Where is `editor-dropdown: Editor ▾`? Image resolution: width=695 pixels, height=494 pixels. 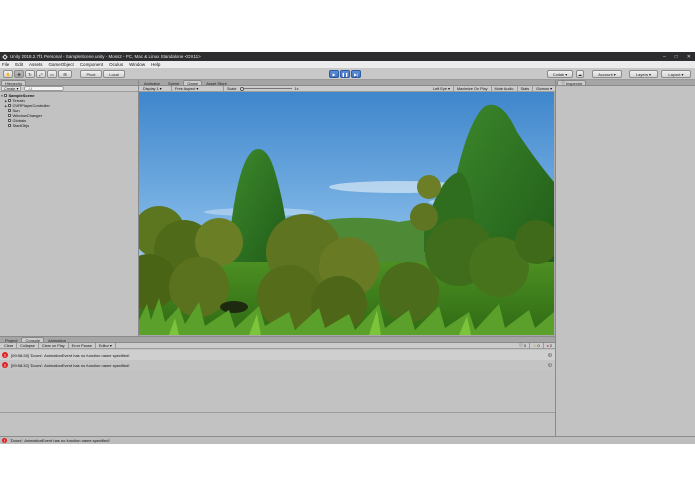
editor-dropdown: Editor ▾ is located at coordinates (106, 345).